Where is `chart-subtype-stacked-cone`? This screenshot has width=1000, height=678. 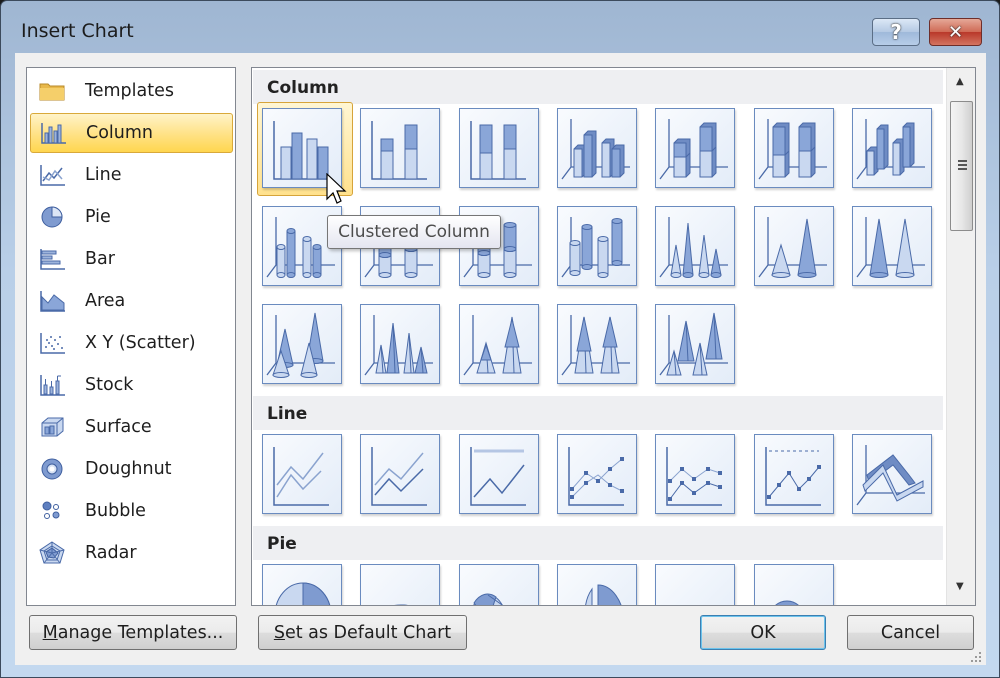 chart-subtype-stacked-cone is located at coordinates (793, 246).